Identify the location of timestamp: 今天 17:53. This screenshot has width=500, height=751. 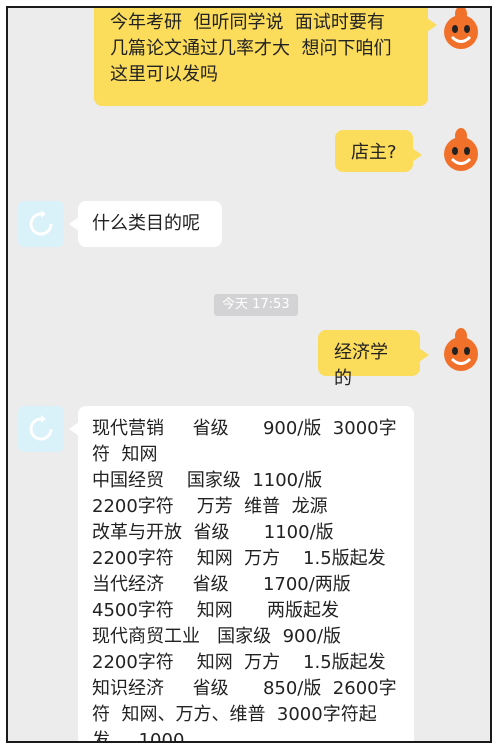
(256, 305).